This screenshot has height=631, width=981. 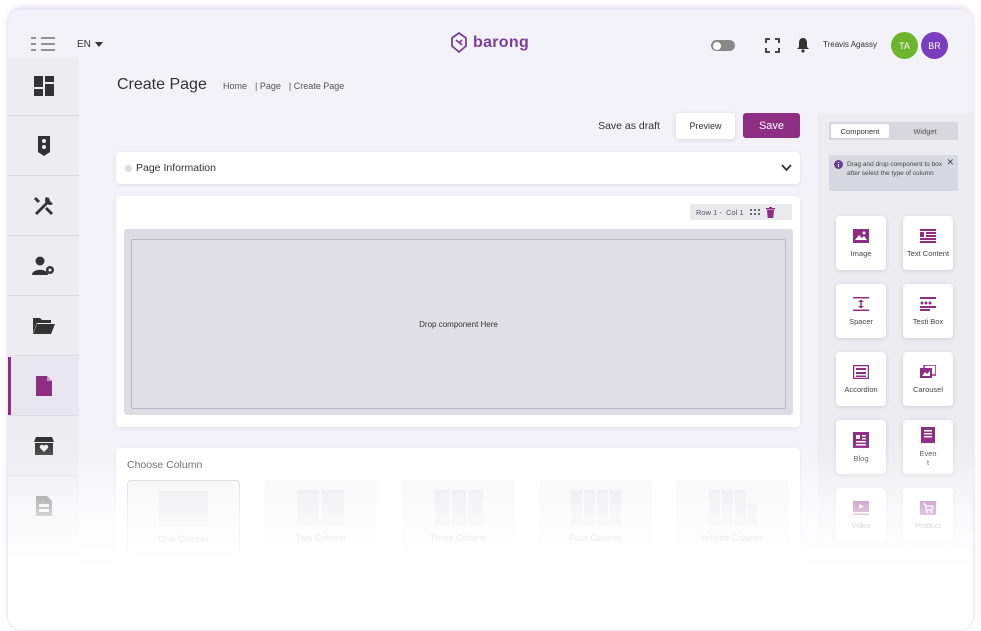 What do you see at coordinates (927, 389) in the screenshot?
I see `component-label: Carousel` at bounding box center [927, 389].